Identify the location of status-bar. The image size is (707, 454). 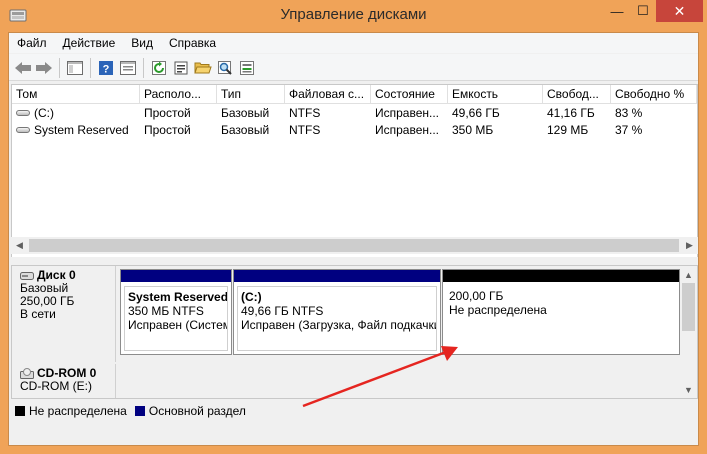
(353, 433).